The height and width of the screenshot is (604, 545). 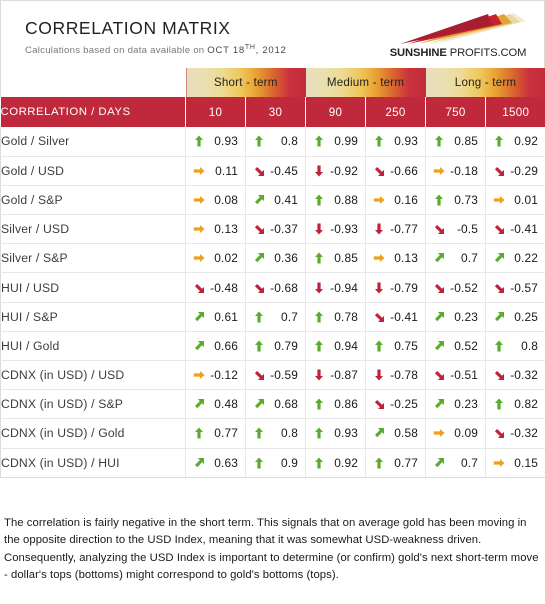 I want to click on cell-content: 0.73, so click(x=455, y=200).